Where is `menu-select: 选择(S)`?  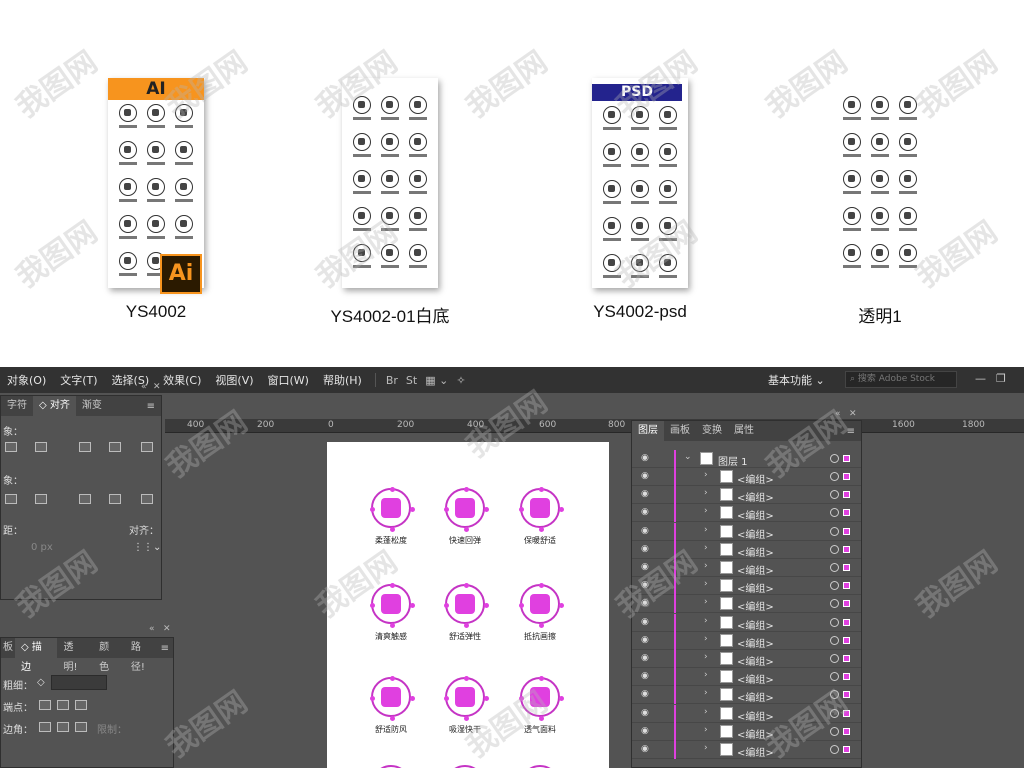
menu-select: 选择(S) is located at coordinates (131, 380).